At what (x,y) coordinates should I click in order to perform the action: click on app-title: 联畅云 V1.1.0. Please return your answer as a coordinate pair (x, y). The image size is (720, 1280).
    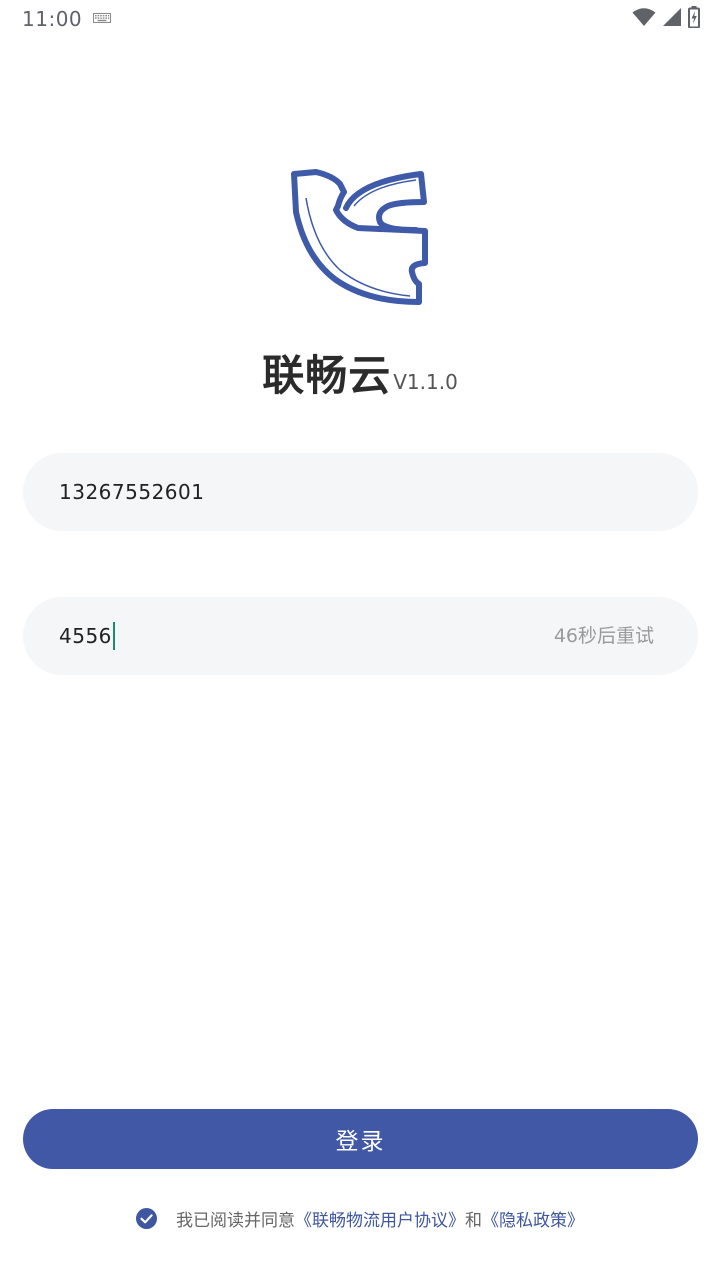
    Looking at the image, I should click on (360, 374).